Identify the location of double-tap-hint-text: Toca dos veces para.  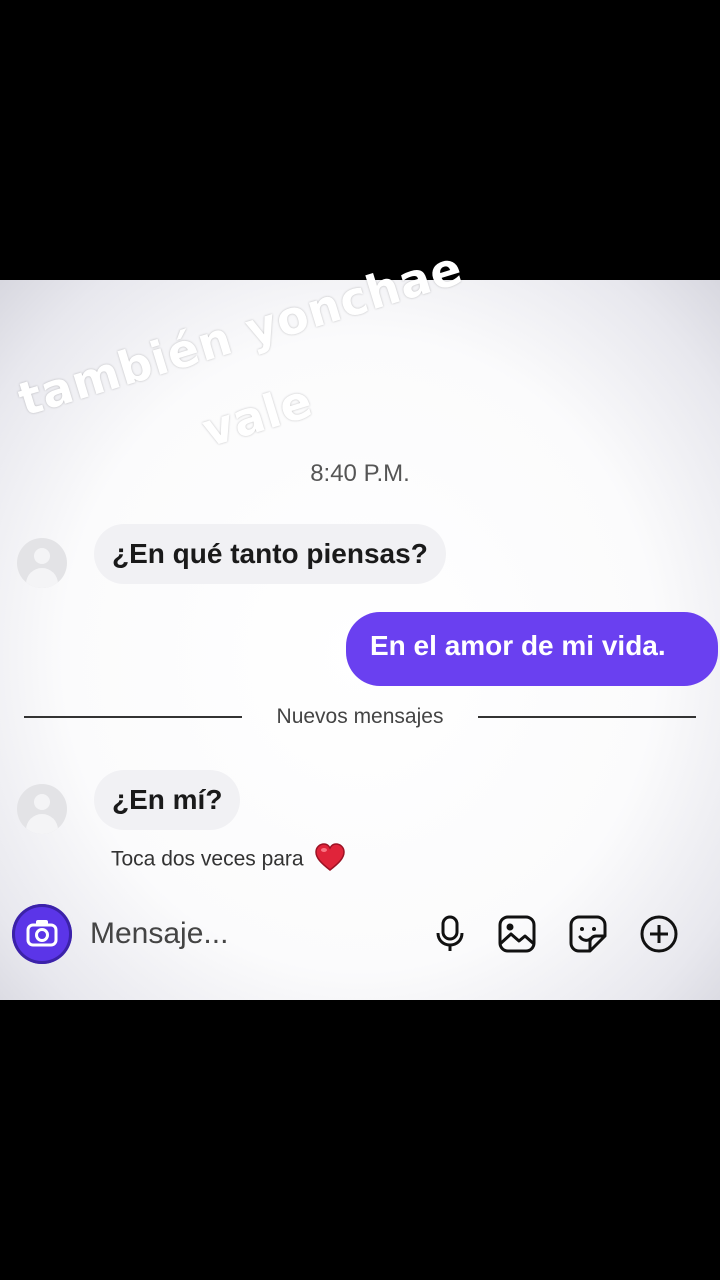
(207, 859).